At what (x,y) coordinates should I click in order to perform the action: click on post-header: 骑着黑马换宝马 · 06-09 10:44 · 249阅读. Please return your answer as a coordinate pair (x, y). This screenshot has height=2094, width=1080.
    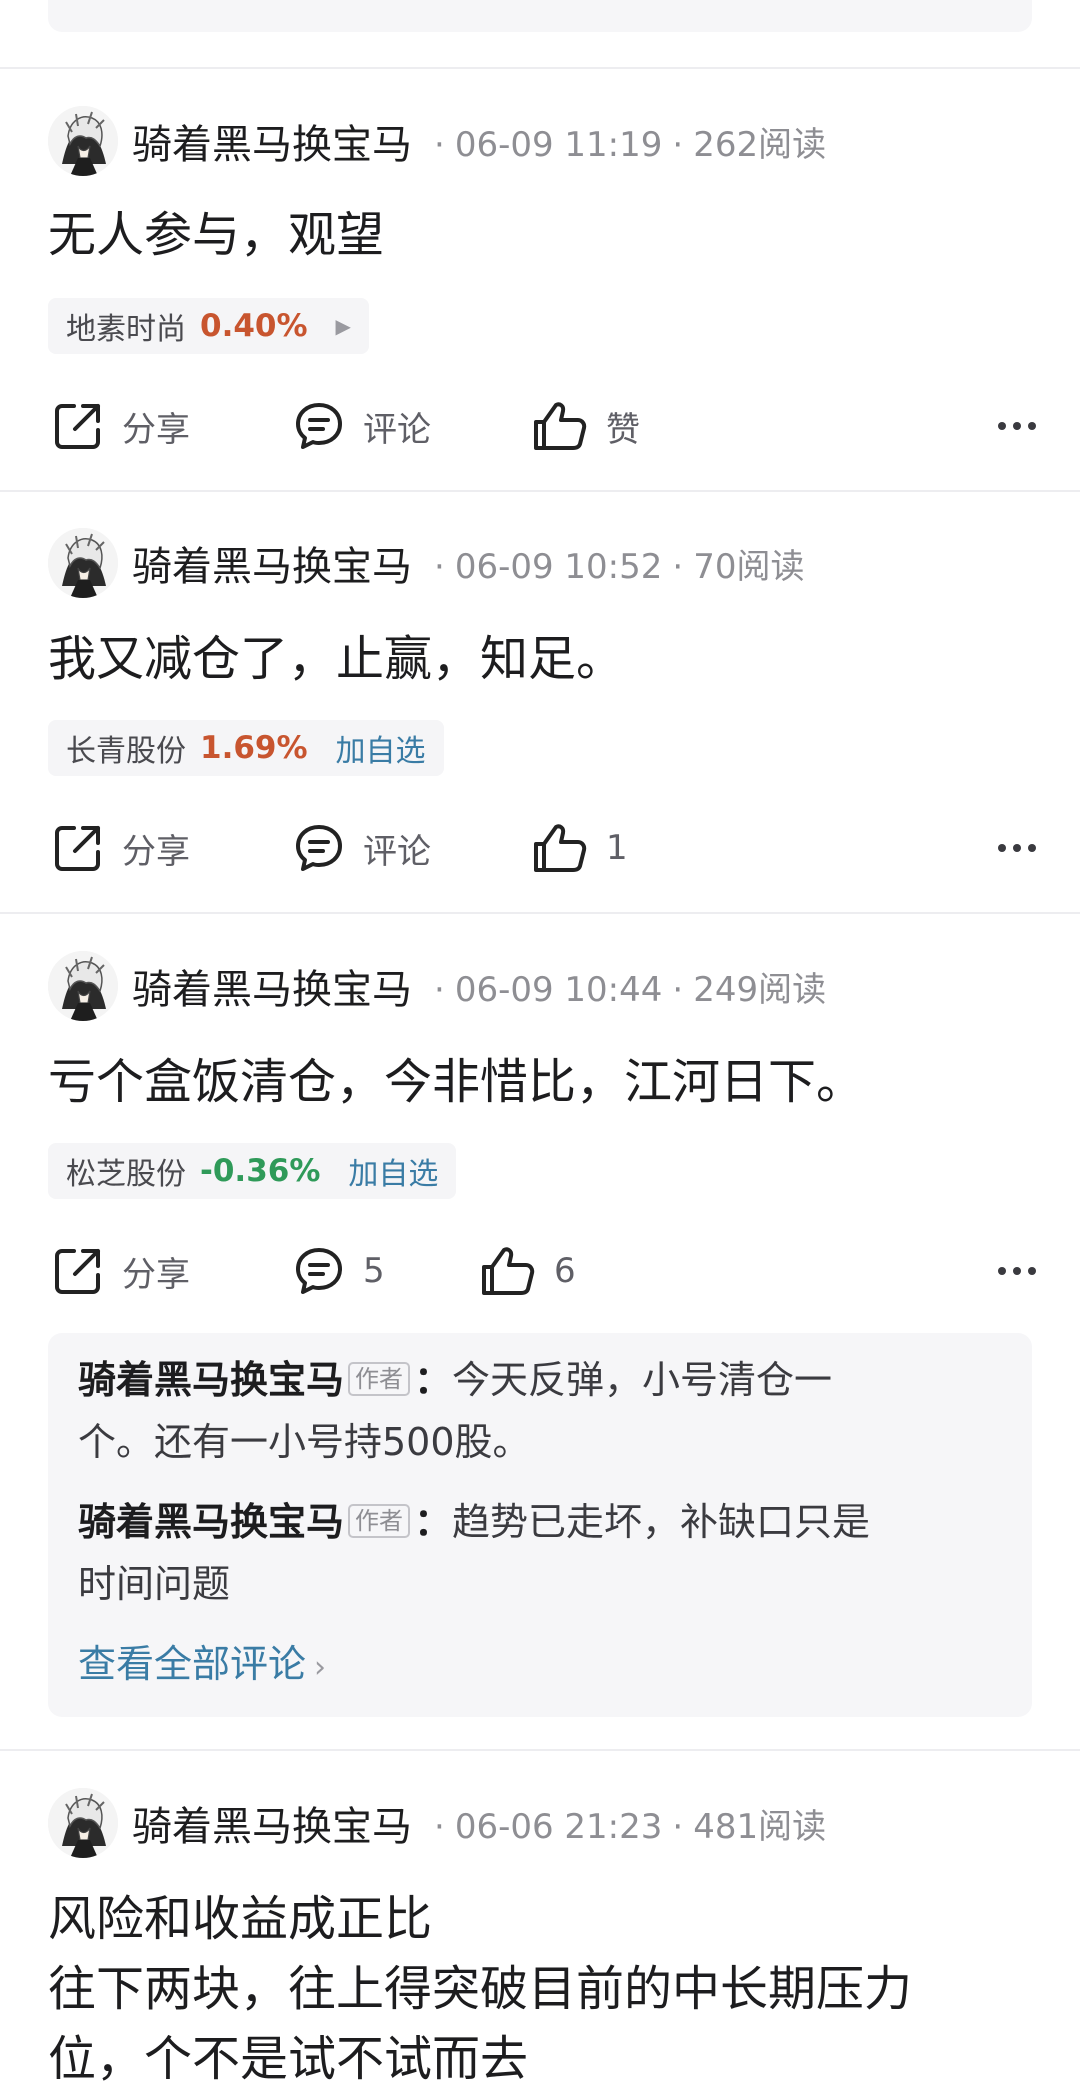
    Looking at the image, I should click on (437, 986).